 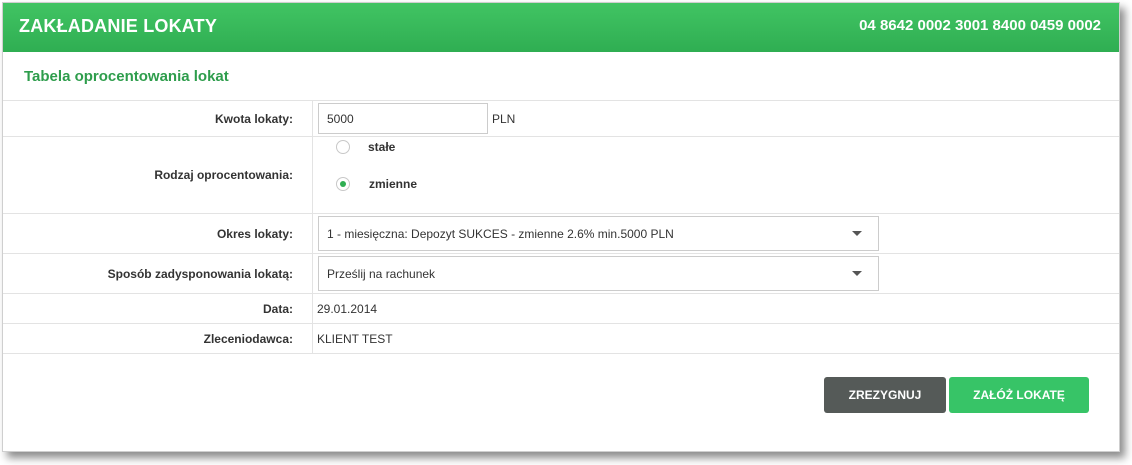 What do you see at coordinates (200, 273) in the screenshot?
I see `disposition-label: Sposób zadysponowania lokatą:` at bounding box center [200, 273].